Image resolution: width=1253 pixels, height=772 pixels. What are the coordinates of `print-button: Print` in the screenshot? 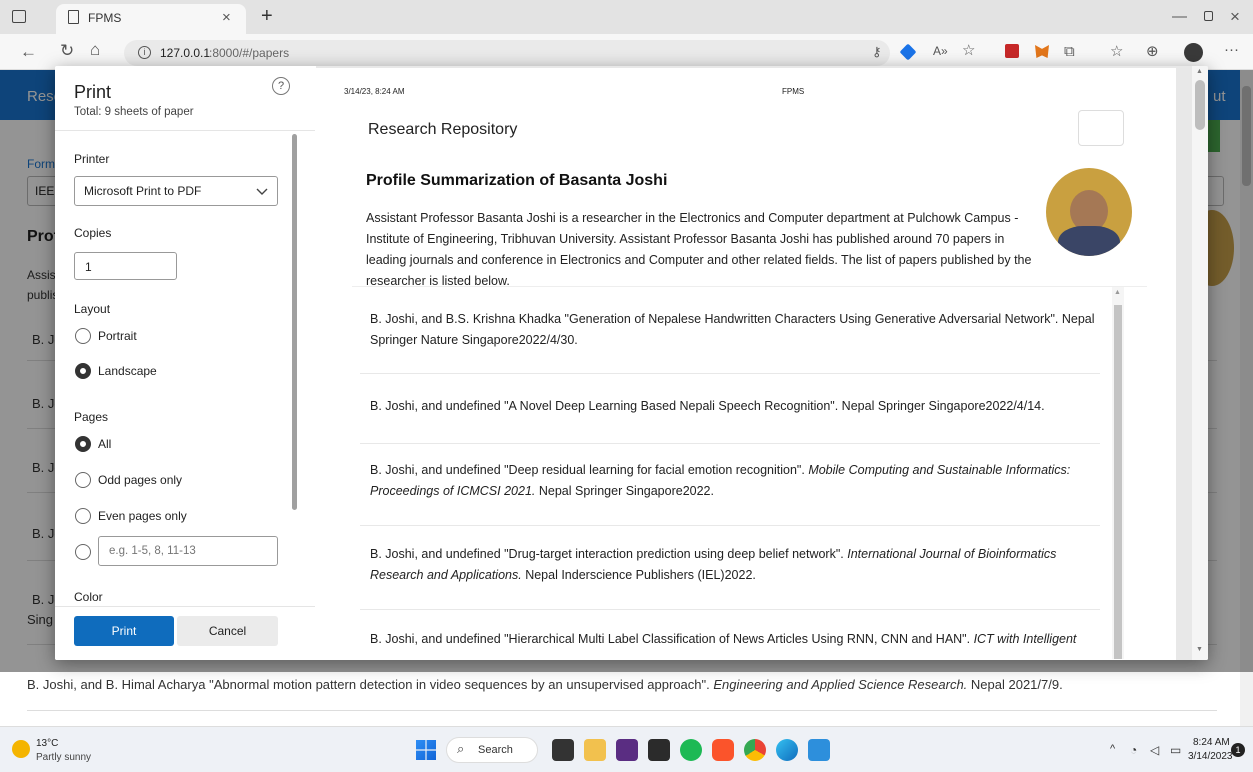 It's located at (124, 631).